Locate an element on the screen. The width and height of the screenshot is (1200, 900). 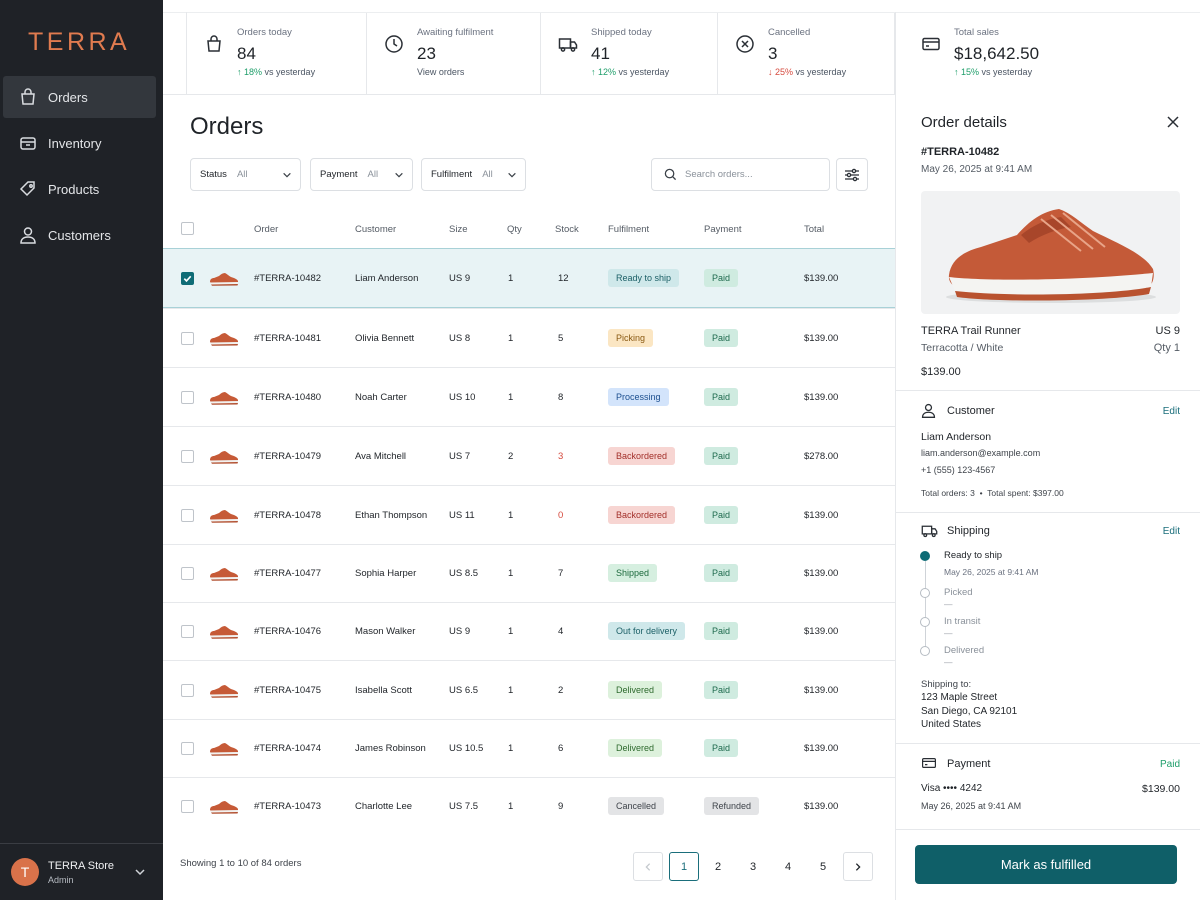
view-orders-link: View orders is located at coordinates (440, 72).